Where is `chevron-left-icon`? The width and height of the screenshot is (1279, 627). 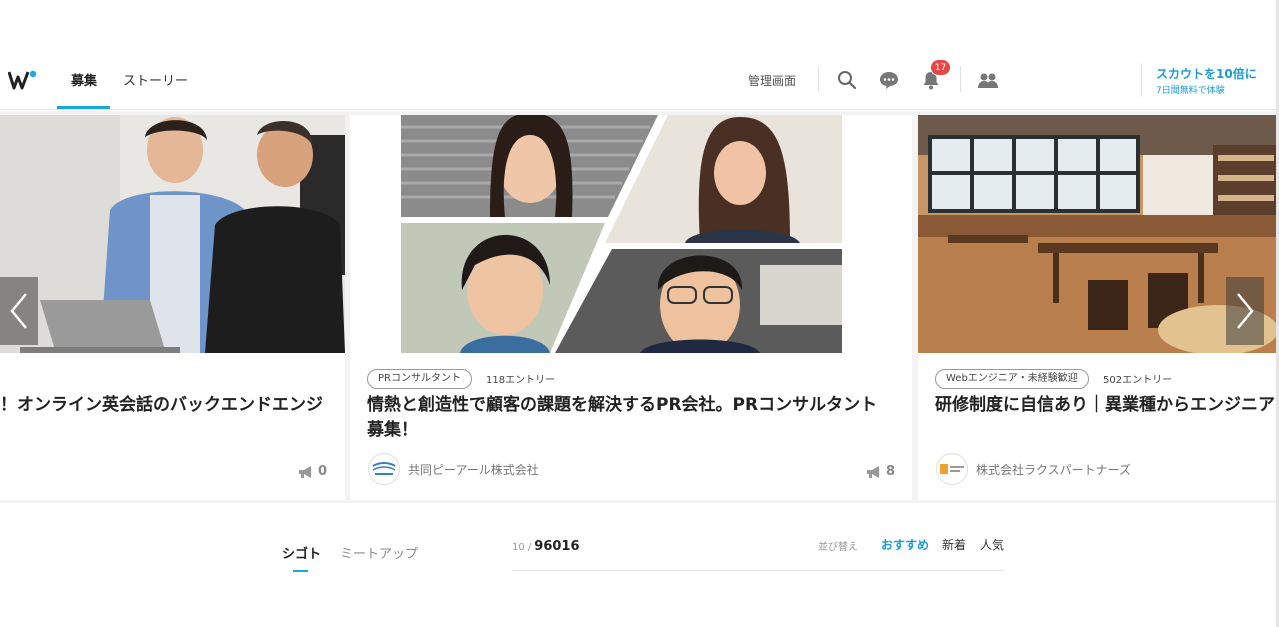
chevron-left-icon is located at coordinates (18, 311).